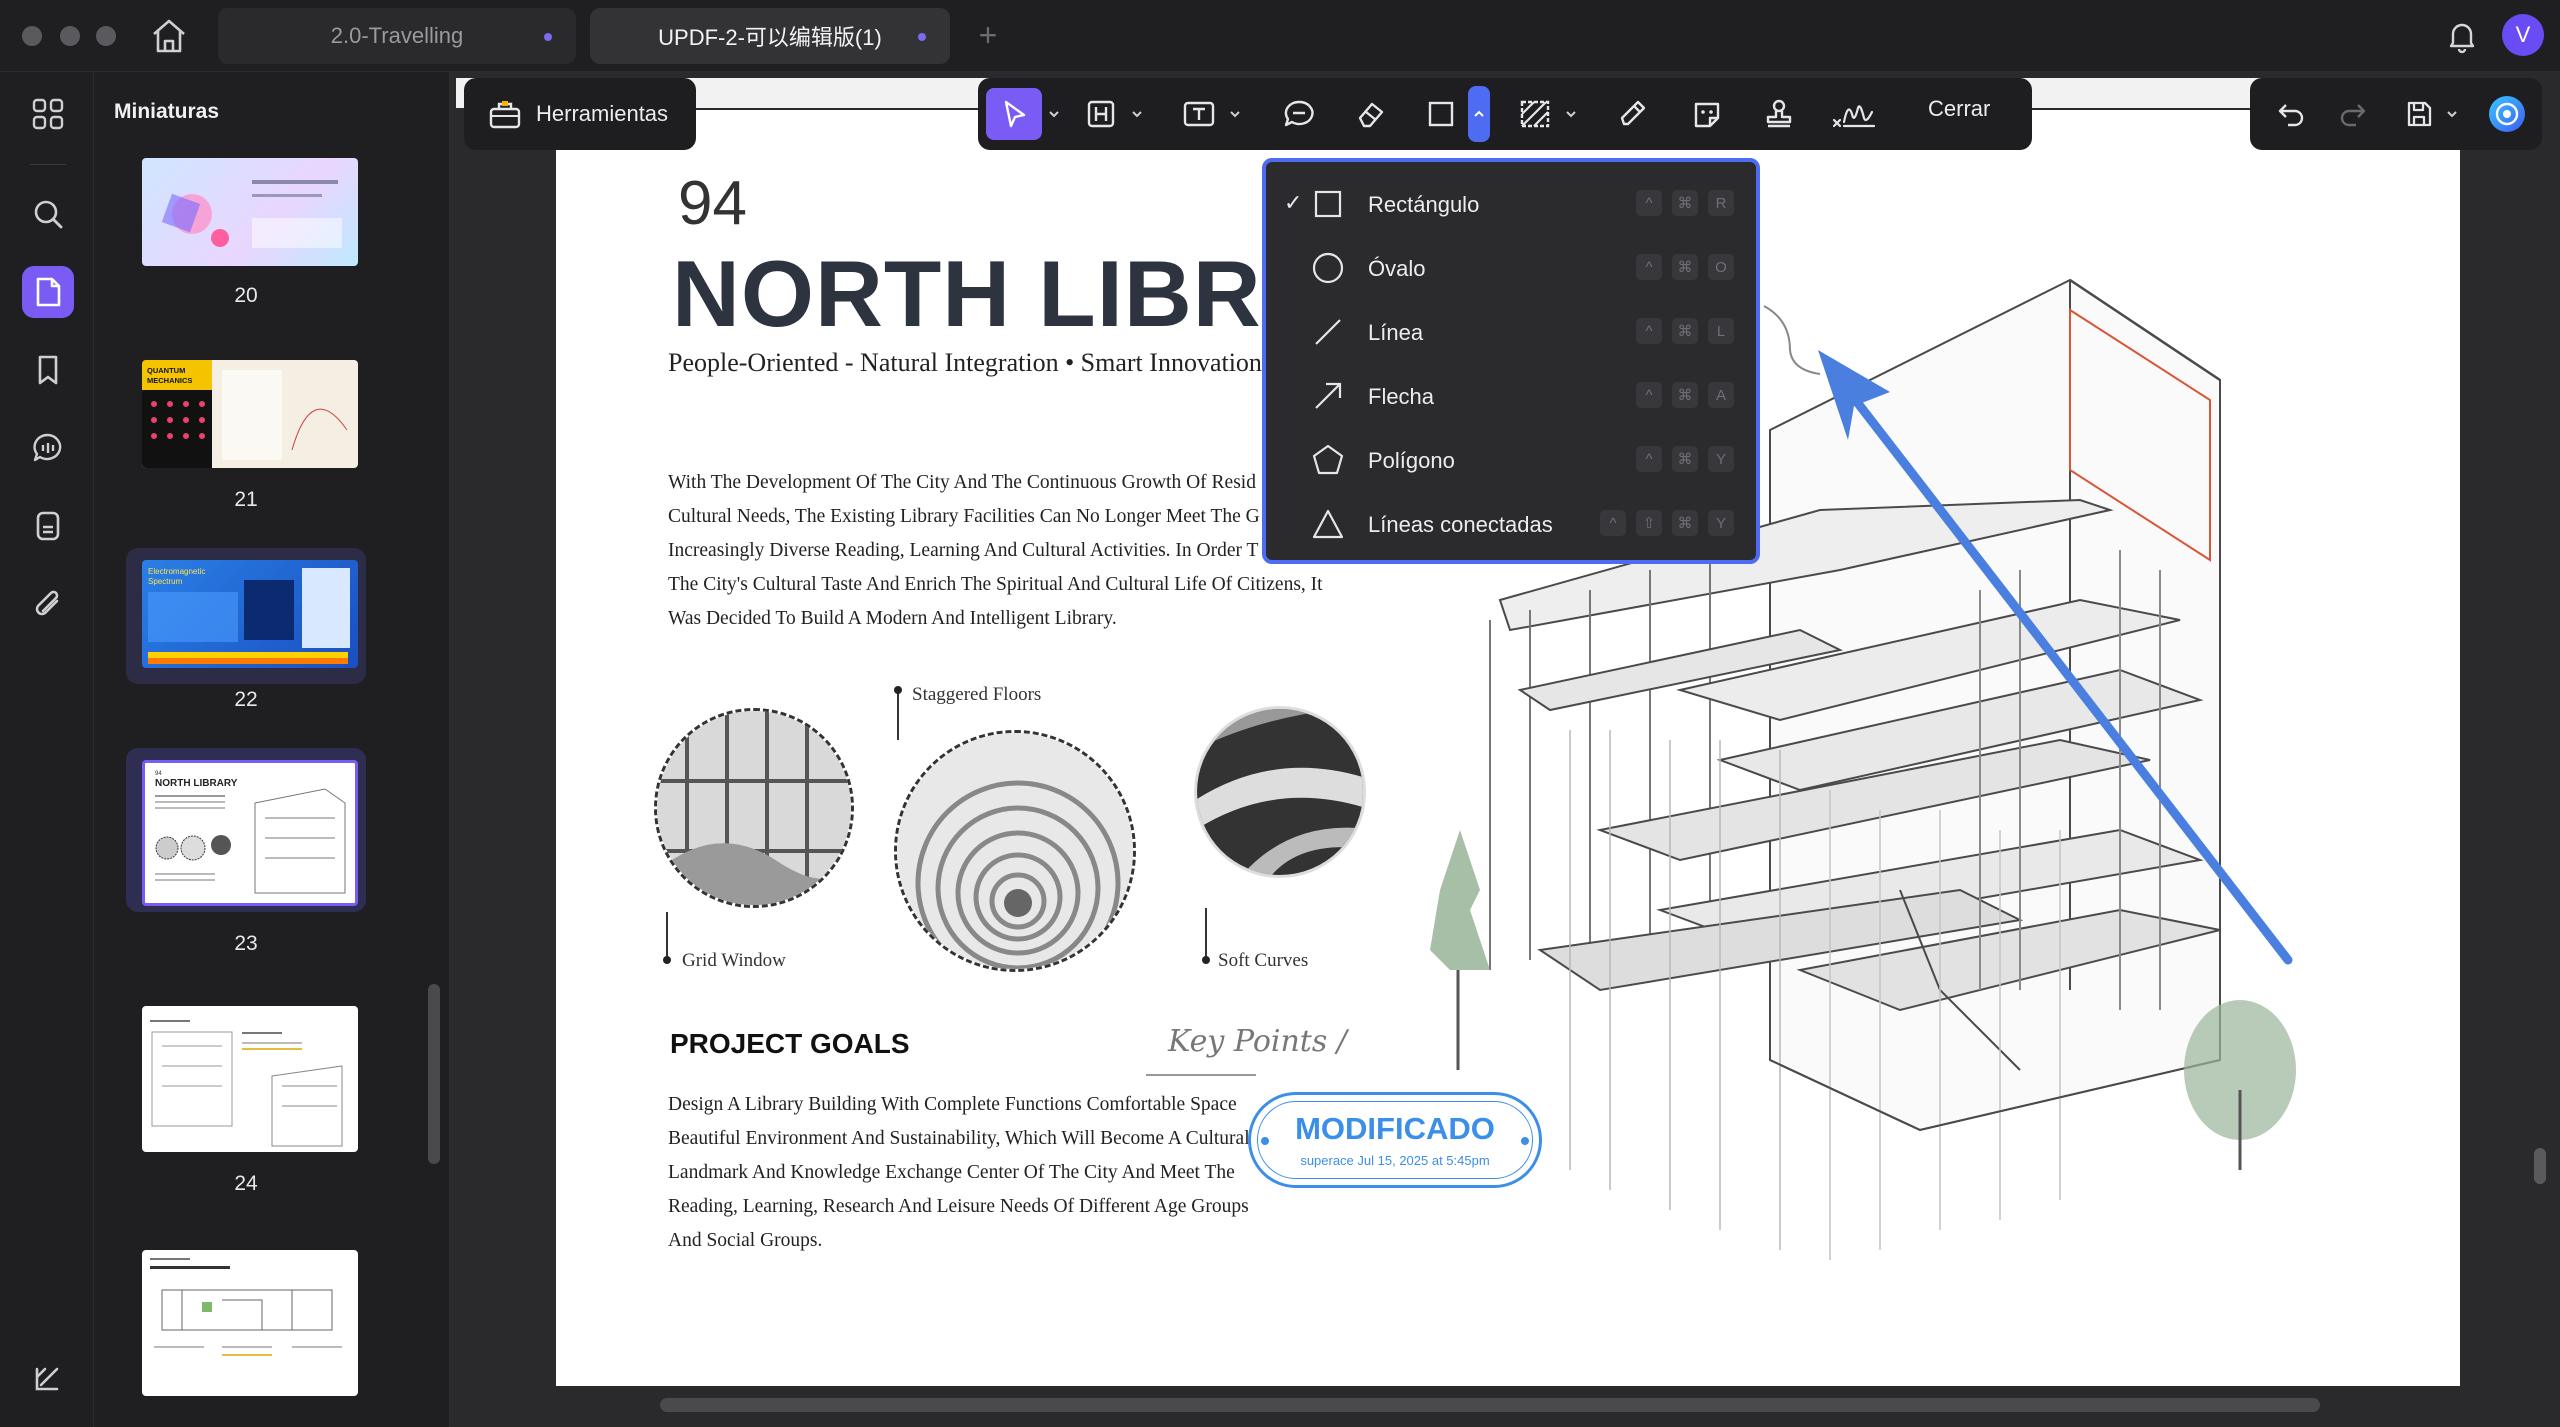 This screenshot has height=1427, width=2560. I want to click on close-annotation-toolbar-button: Cerrar, so click(1959, 109).